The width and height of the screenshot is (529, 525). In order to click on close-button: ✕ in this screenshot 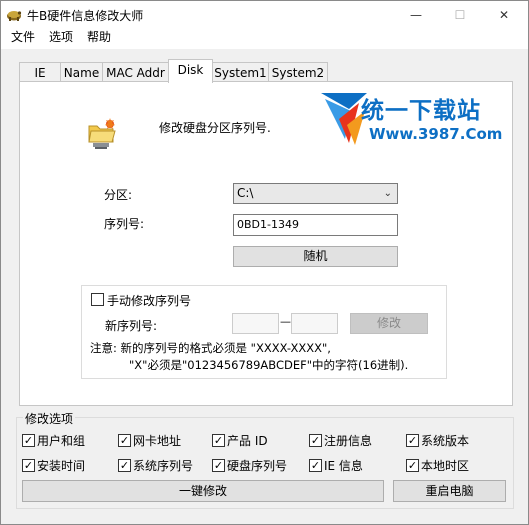, I will do `click(504, 15)`.